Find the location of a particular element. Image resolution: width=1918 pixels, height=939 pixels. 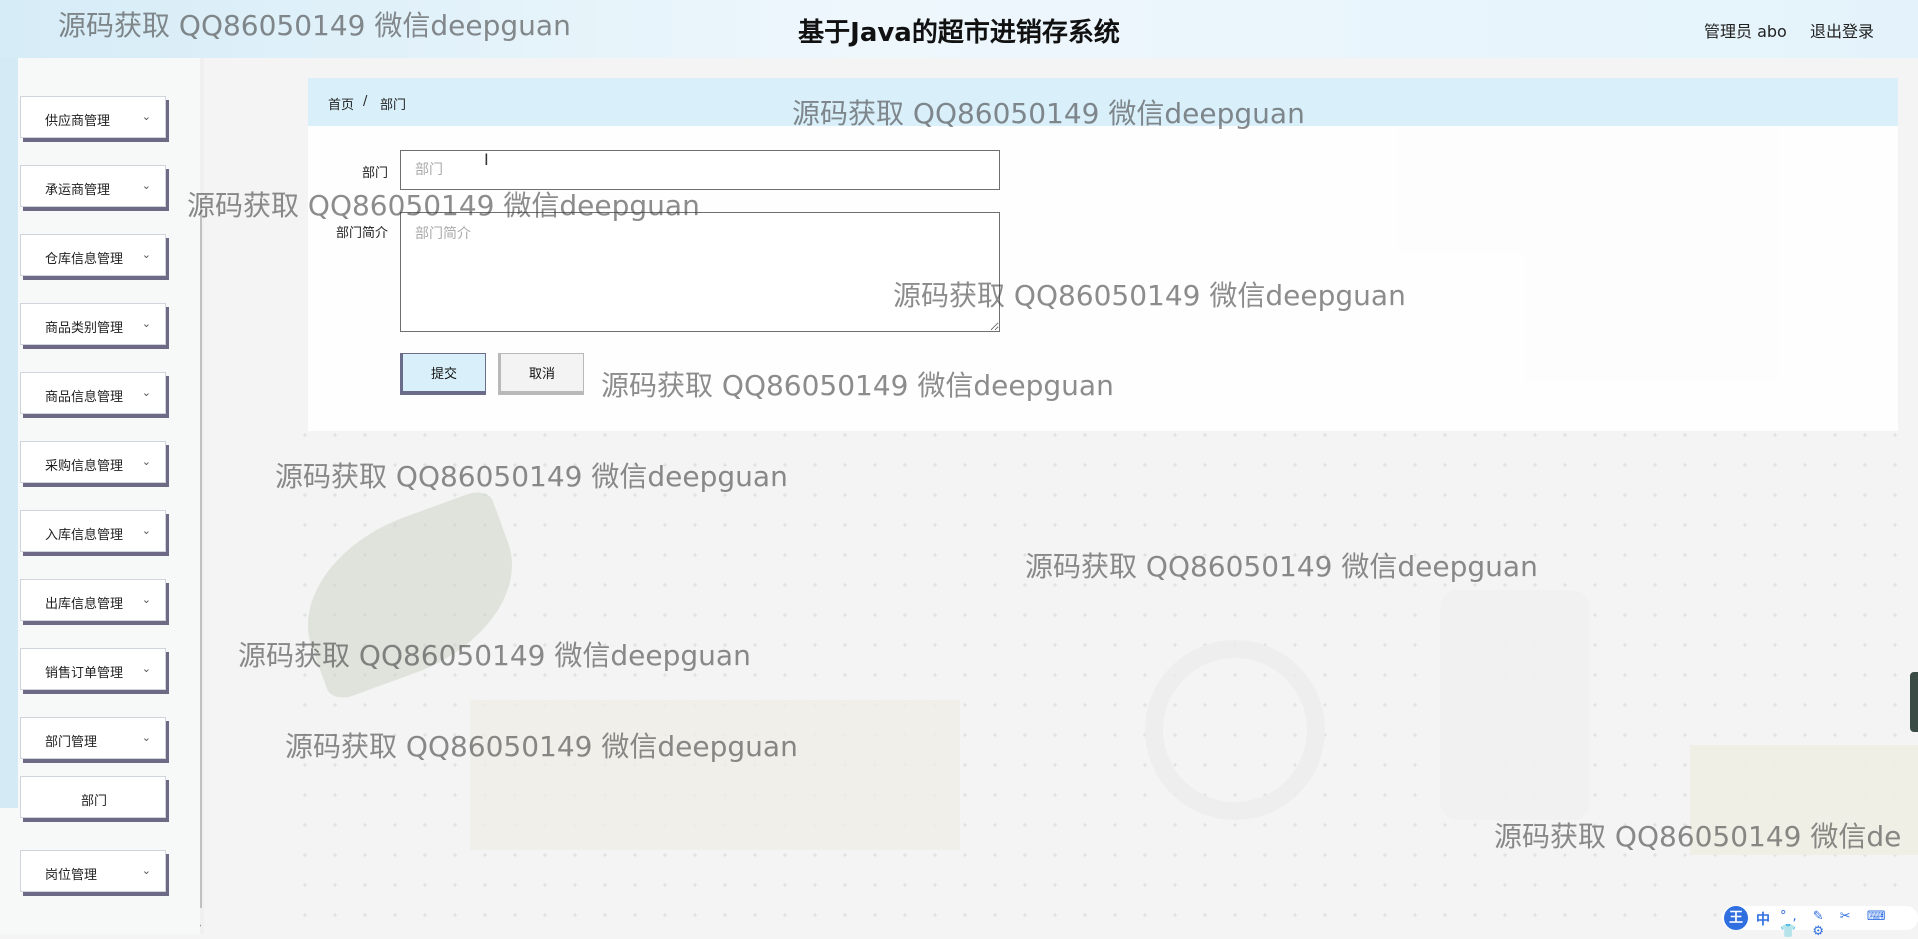

current-user-label: 管理员 abo is located at coordinates (1745, 31).